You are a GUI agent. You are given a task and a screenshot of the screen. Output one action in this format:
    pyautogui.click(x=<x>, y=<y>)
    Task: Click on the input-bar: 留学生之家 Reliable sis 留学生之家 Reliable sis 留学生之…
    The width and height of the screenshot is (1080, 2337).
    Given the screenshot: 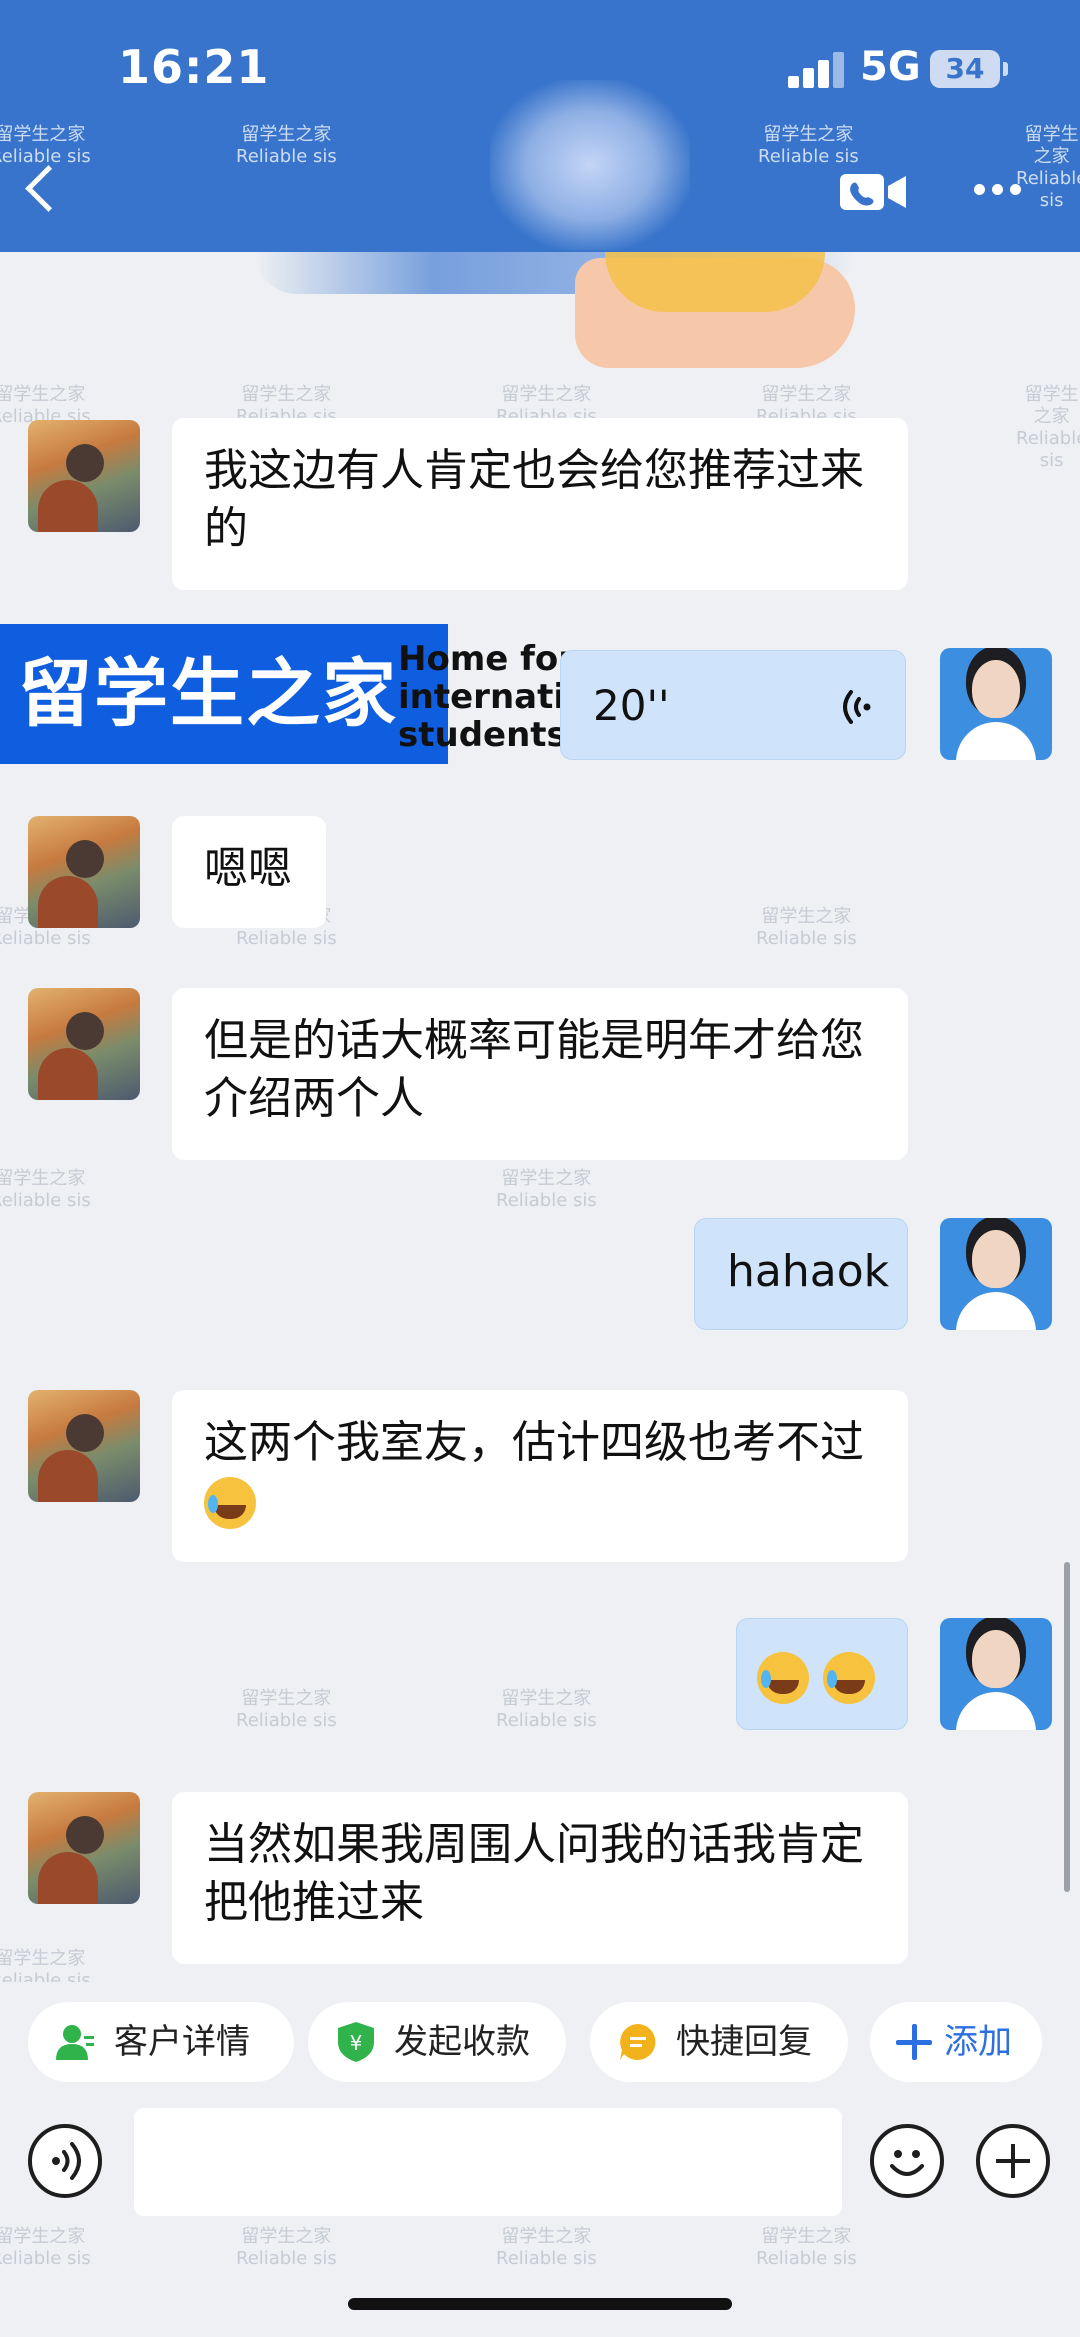 What is the action you would take?
    pyautogui.click(x=540, y=2219)
    